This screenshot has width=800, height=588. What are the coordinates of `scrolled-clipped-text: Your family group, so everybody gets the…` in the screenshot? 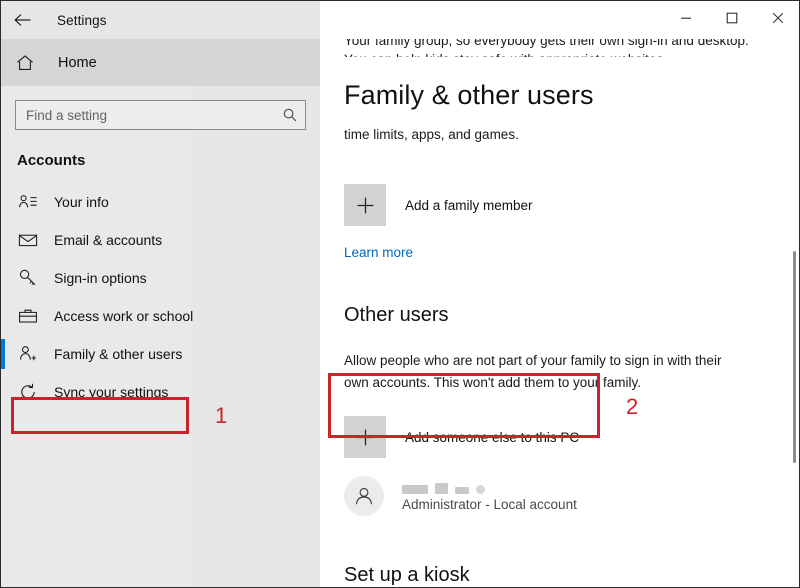 It's located at (562, 48).